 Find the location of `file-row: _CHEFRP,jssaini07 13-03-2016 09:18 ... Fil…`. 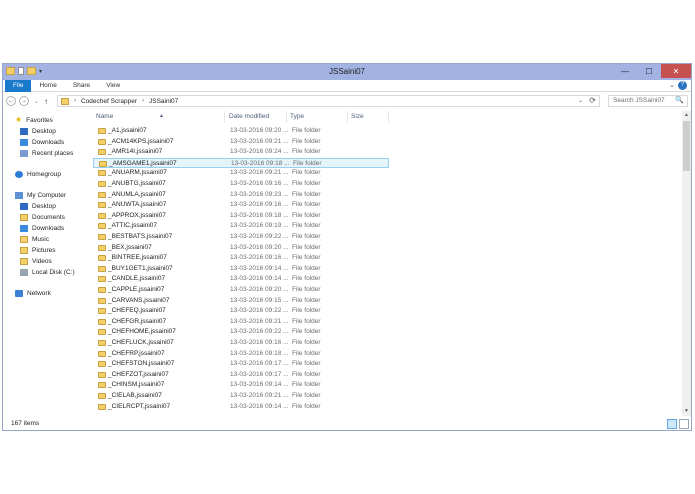

file-row: _CHEFRP,jssaini07 13-03-2016 09:18 ... Fil… is located at coordinates (241, 354).